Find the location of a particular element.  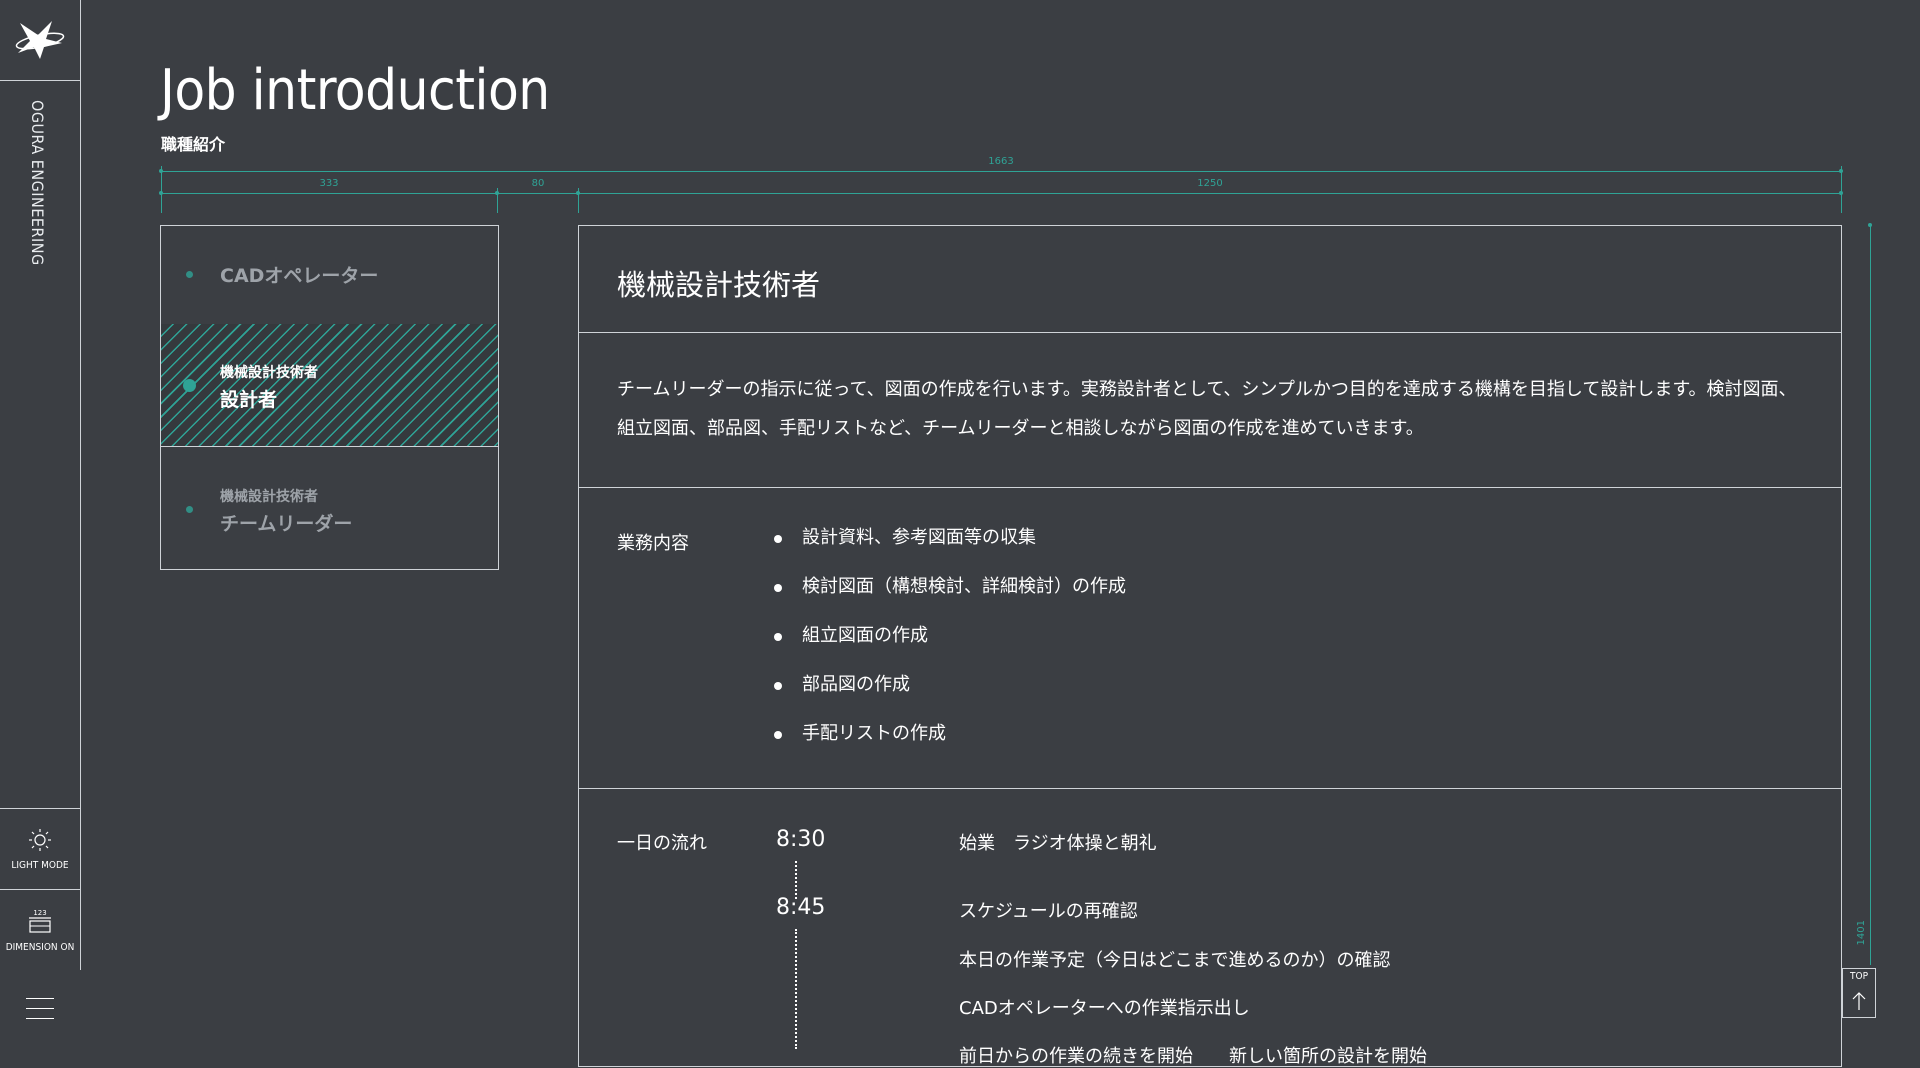

duty-item: 手配リストの作成 is located at coordinates (950, 746).